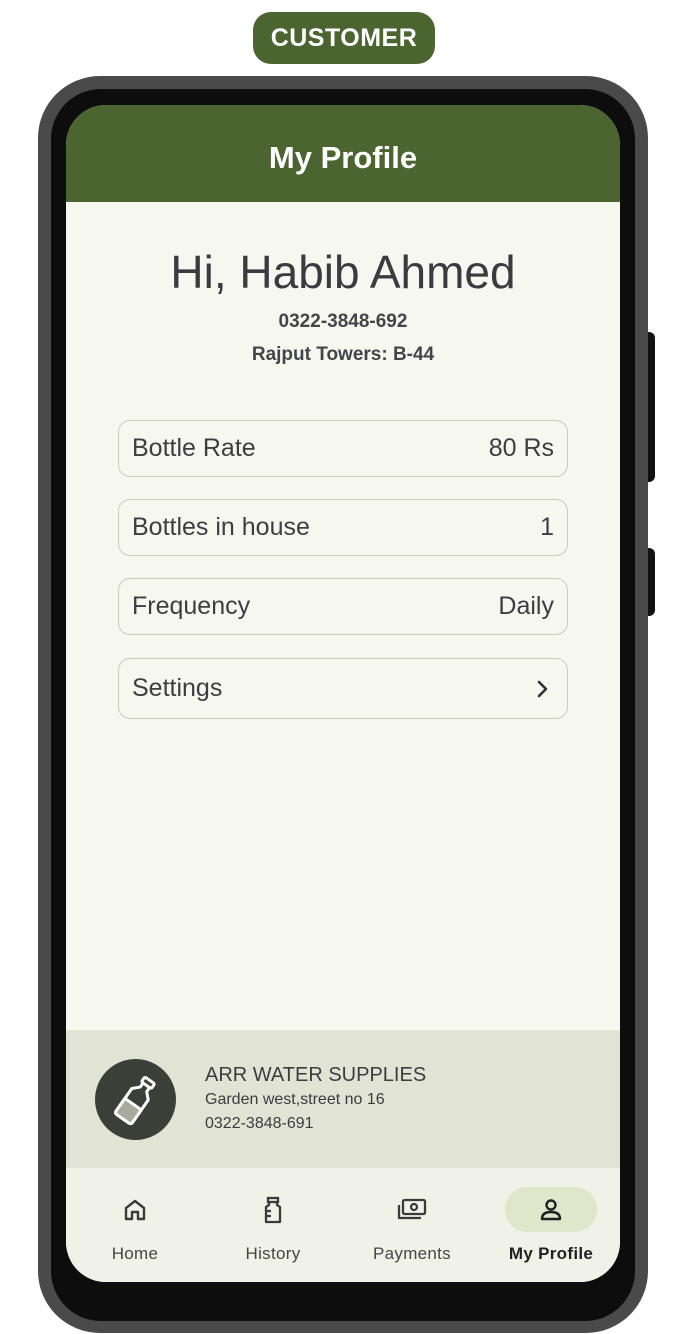 This screenshot has height=1334, width=683. What do you see at coordinates (412, 1209) in the screenshot?
I see `payments-icon` at bounding box center [412, 1209].